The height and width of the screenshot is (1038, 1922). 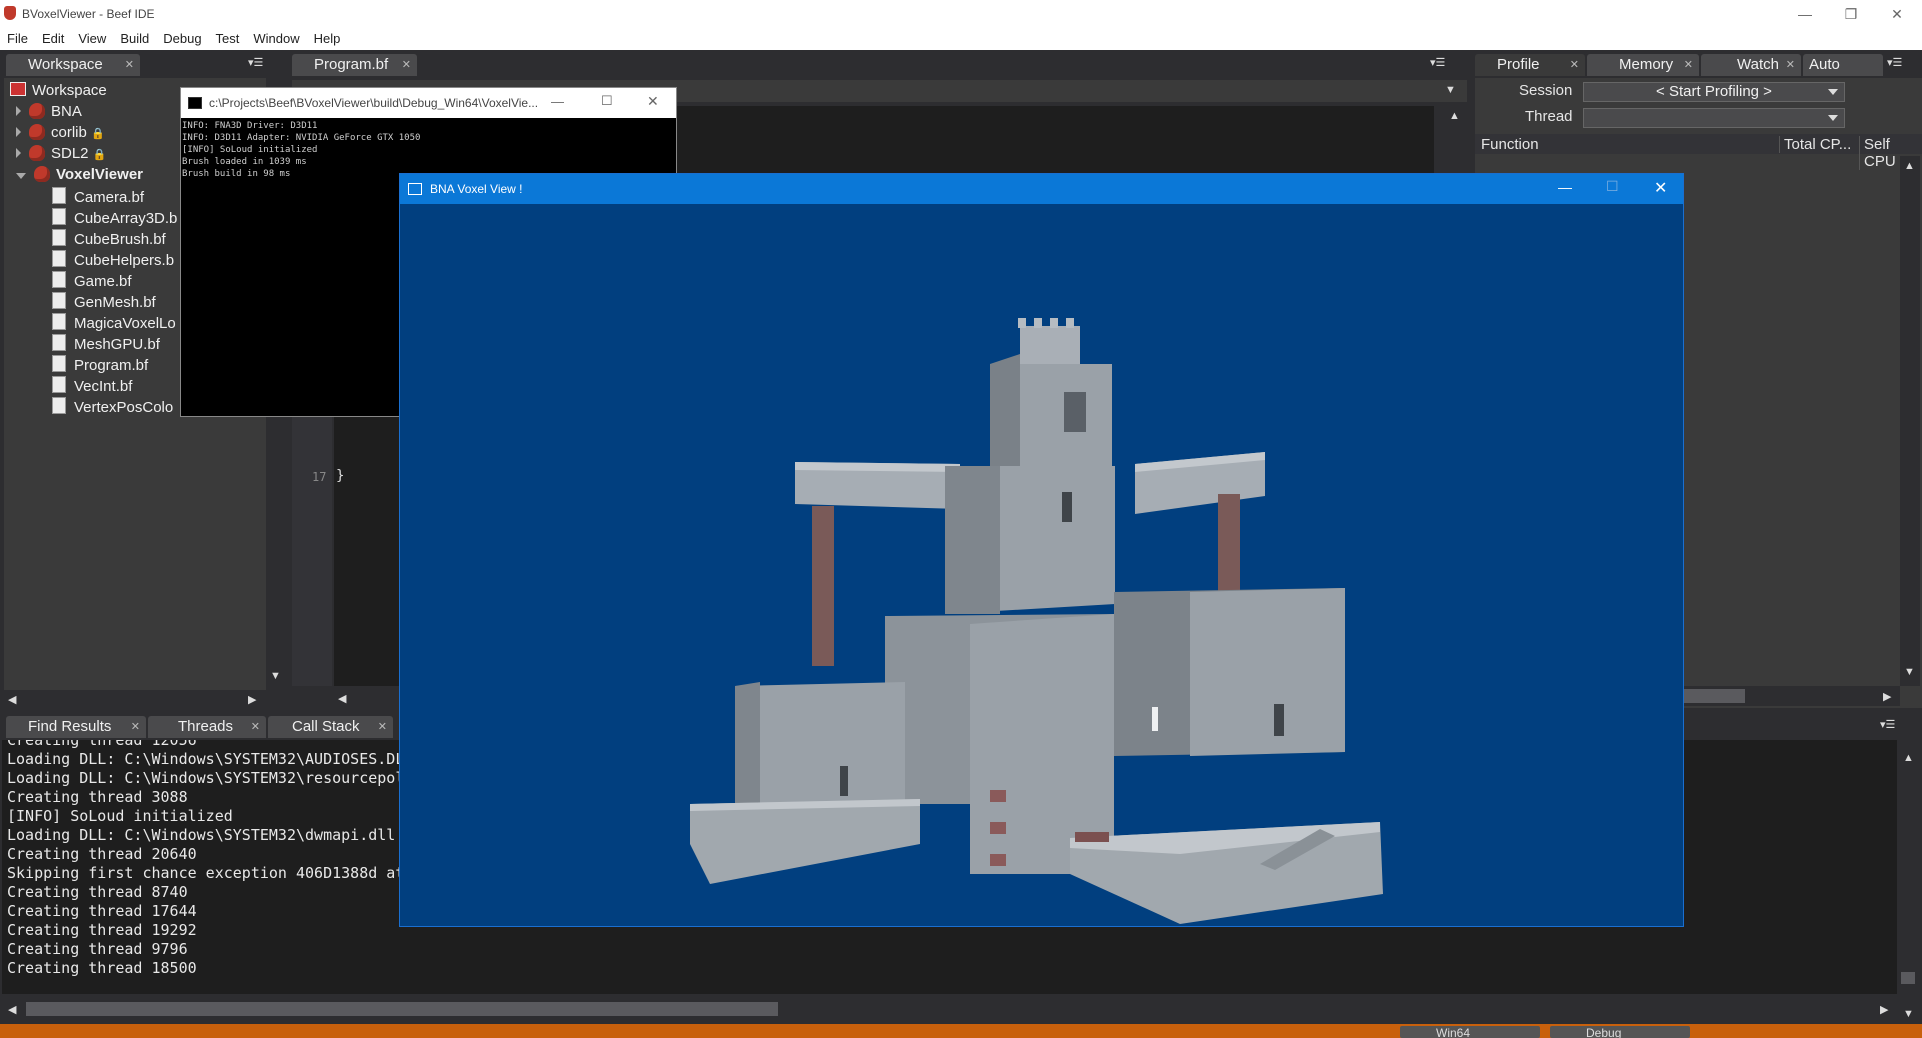 What do you see at coordinates (106, 343) in the screenshot?
I see `file-item: MeshGPU.bf` at bounding box center [106, 343].